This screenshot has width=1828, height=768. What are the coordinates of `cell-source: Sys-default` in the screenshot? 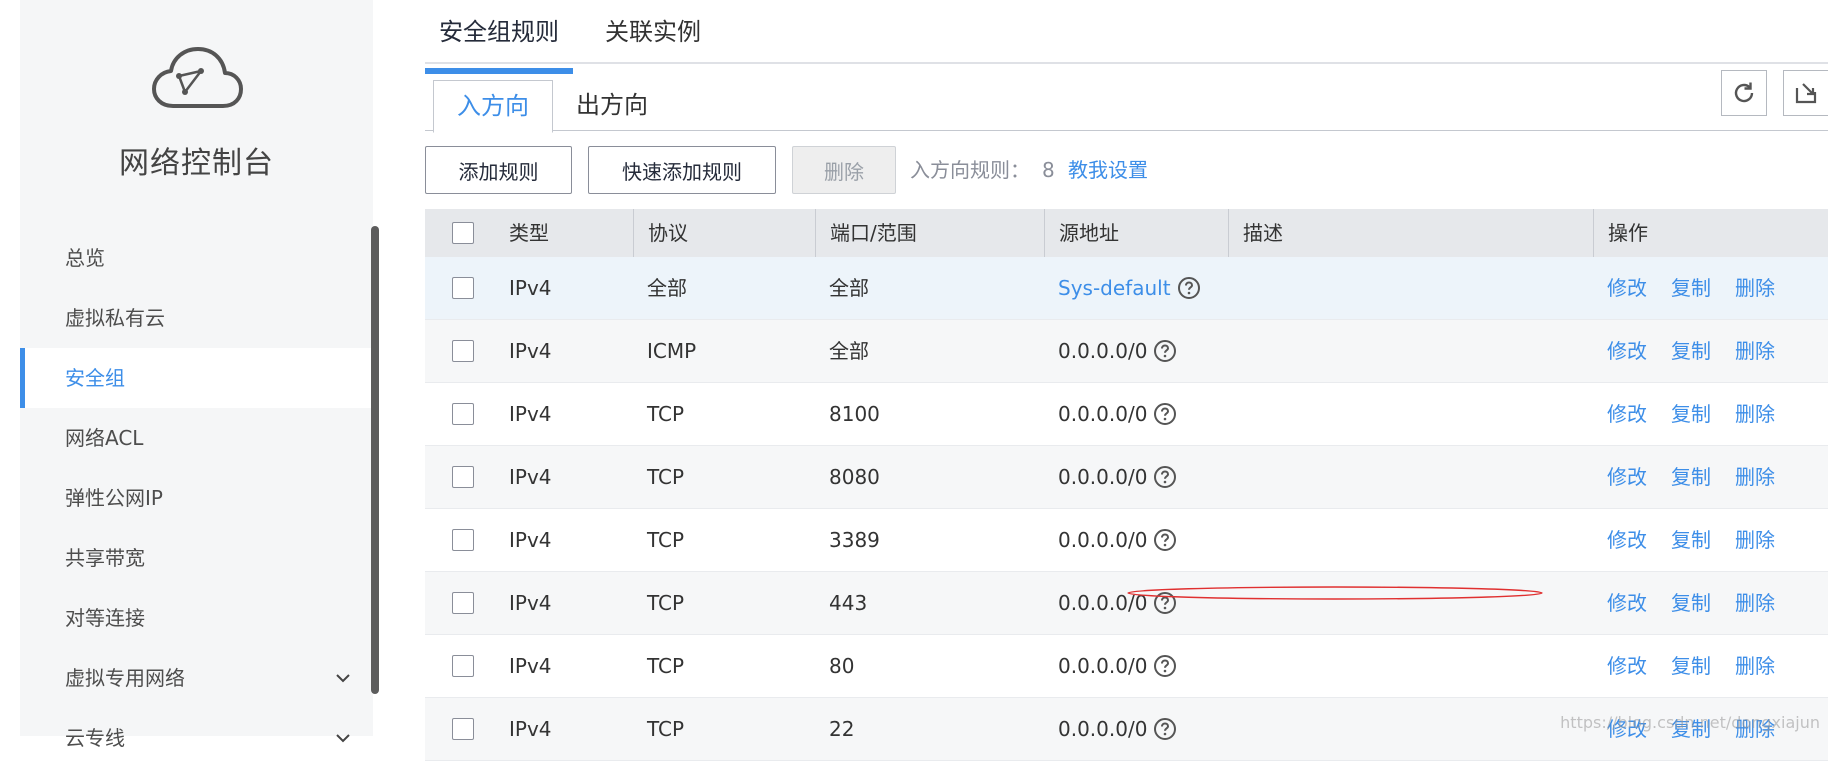 It's located at (1122, 288).